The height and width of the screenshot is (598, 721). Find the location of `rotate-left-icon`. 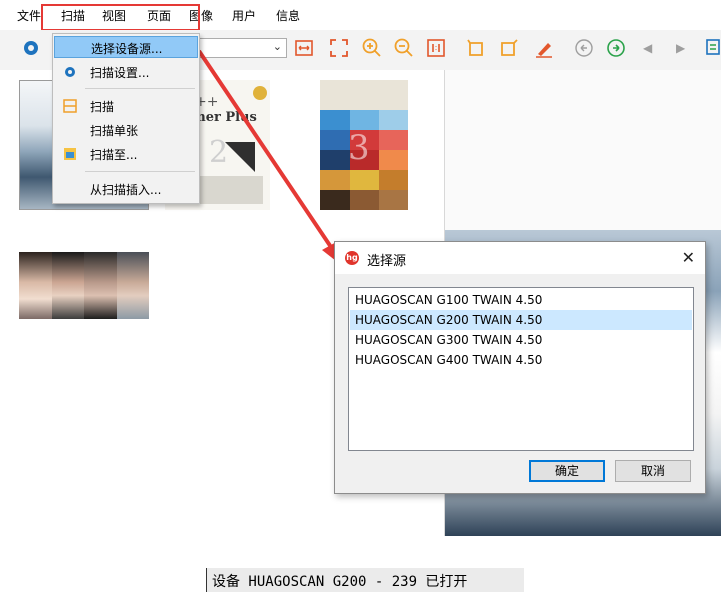

rotate-left-icon is located at coordinates (477, 48).